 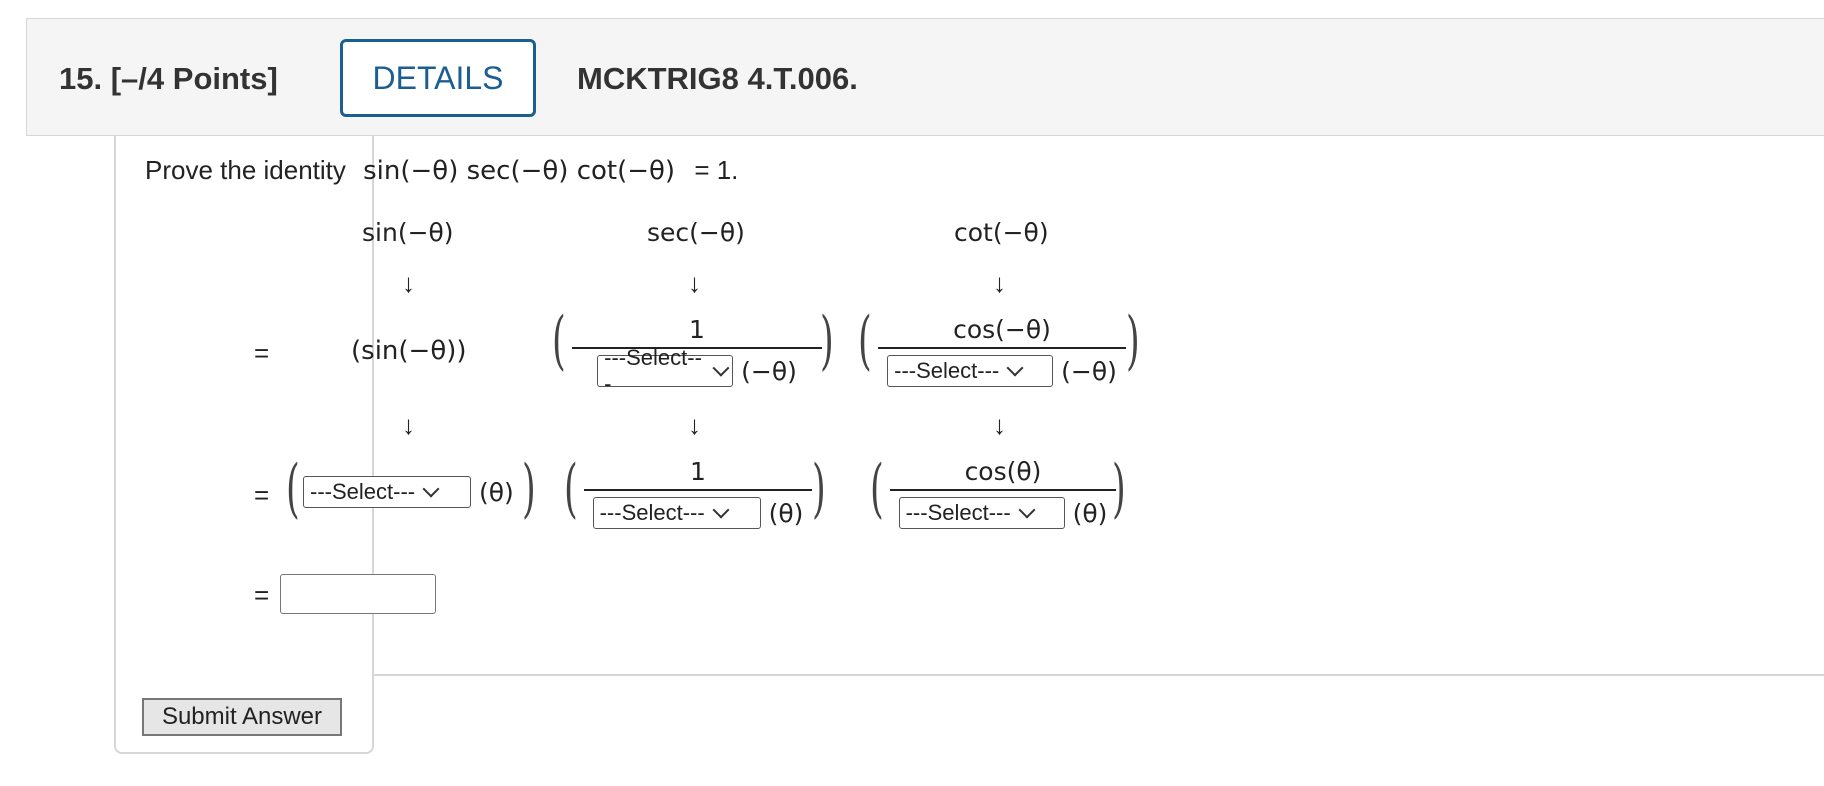 I want to click on sin-theta-group: ---Select--- (θ), so click(x=408, y=492).